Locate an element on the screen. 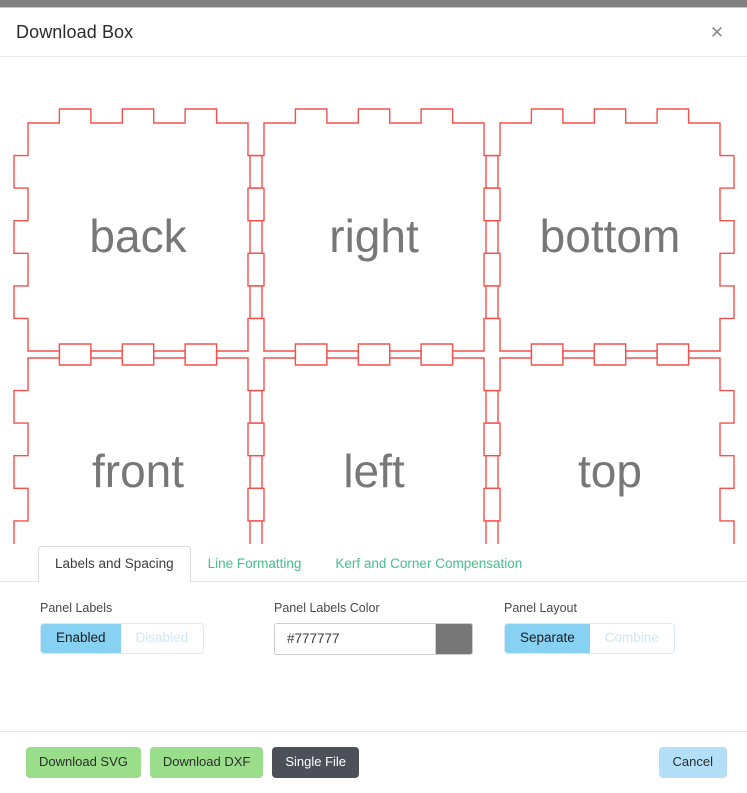 This screenshot has width=747, height=793. panel-label-back: back is located at coordinates (138, 236).